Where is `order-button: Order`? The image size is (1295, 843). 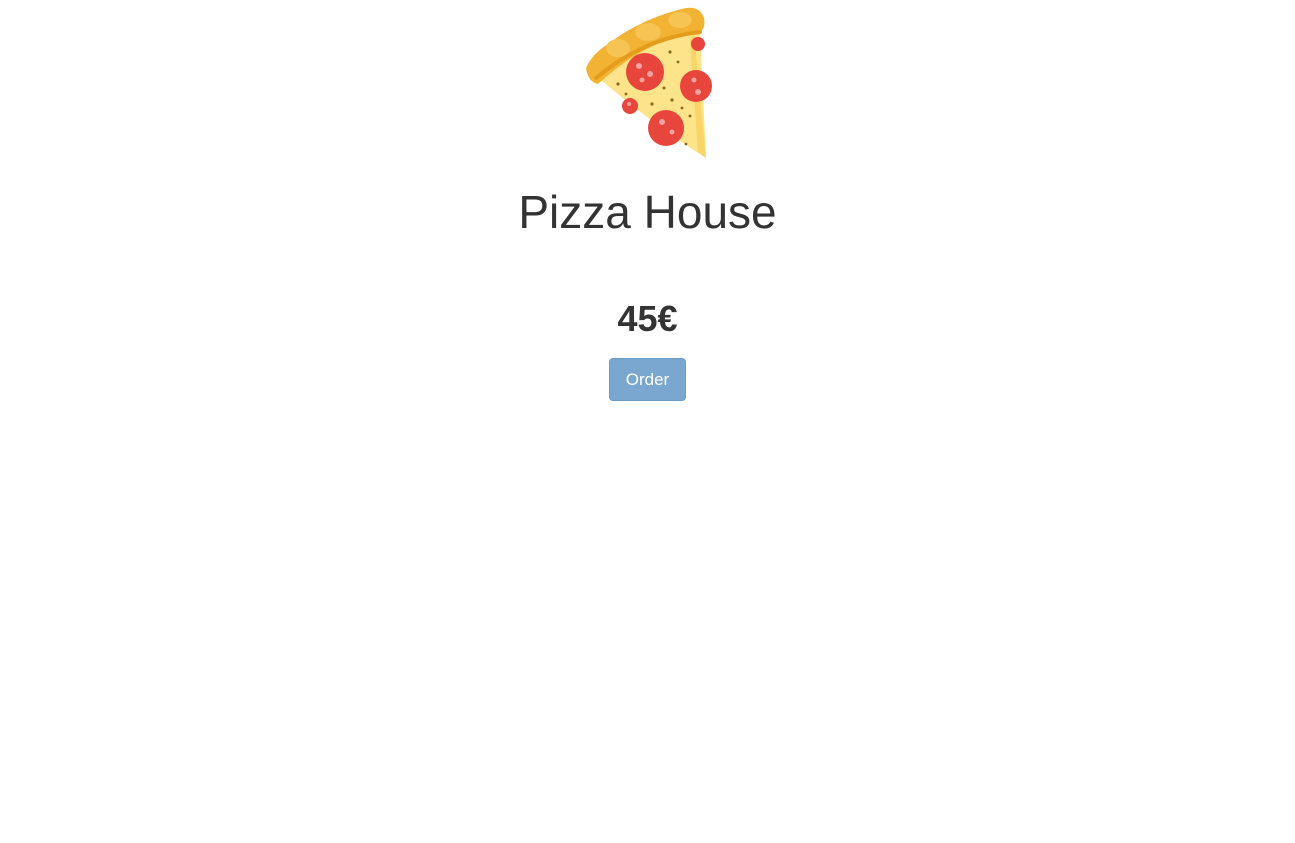 order-button: Order is located at coordinates (647, 379).